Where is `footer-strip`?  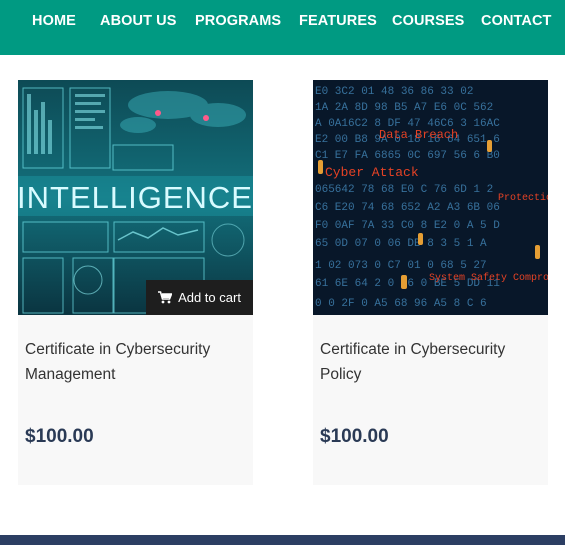
footer-strip is located at coordinates (282, 540).